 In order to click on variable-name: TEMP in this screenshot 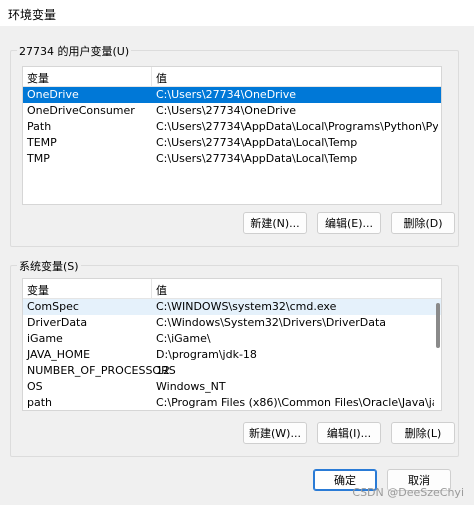, I will do `click(42, 142)`.